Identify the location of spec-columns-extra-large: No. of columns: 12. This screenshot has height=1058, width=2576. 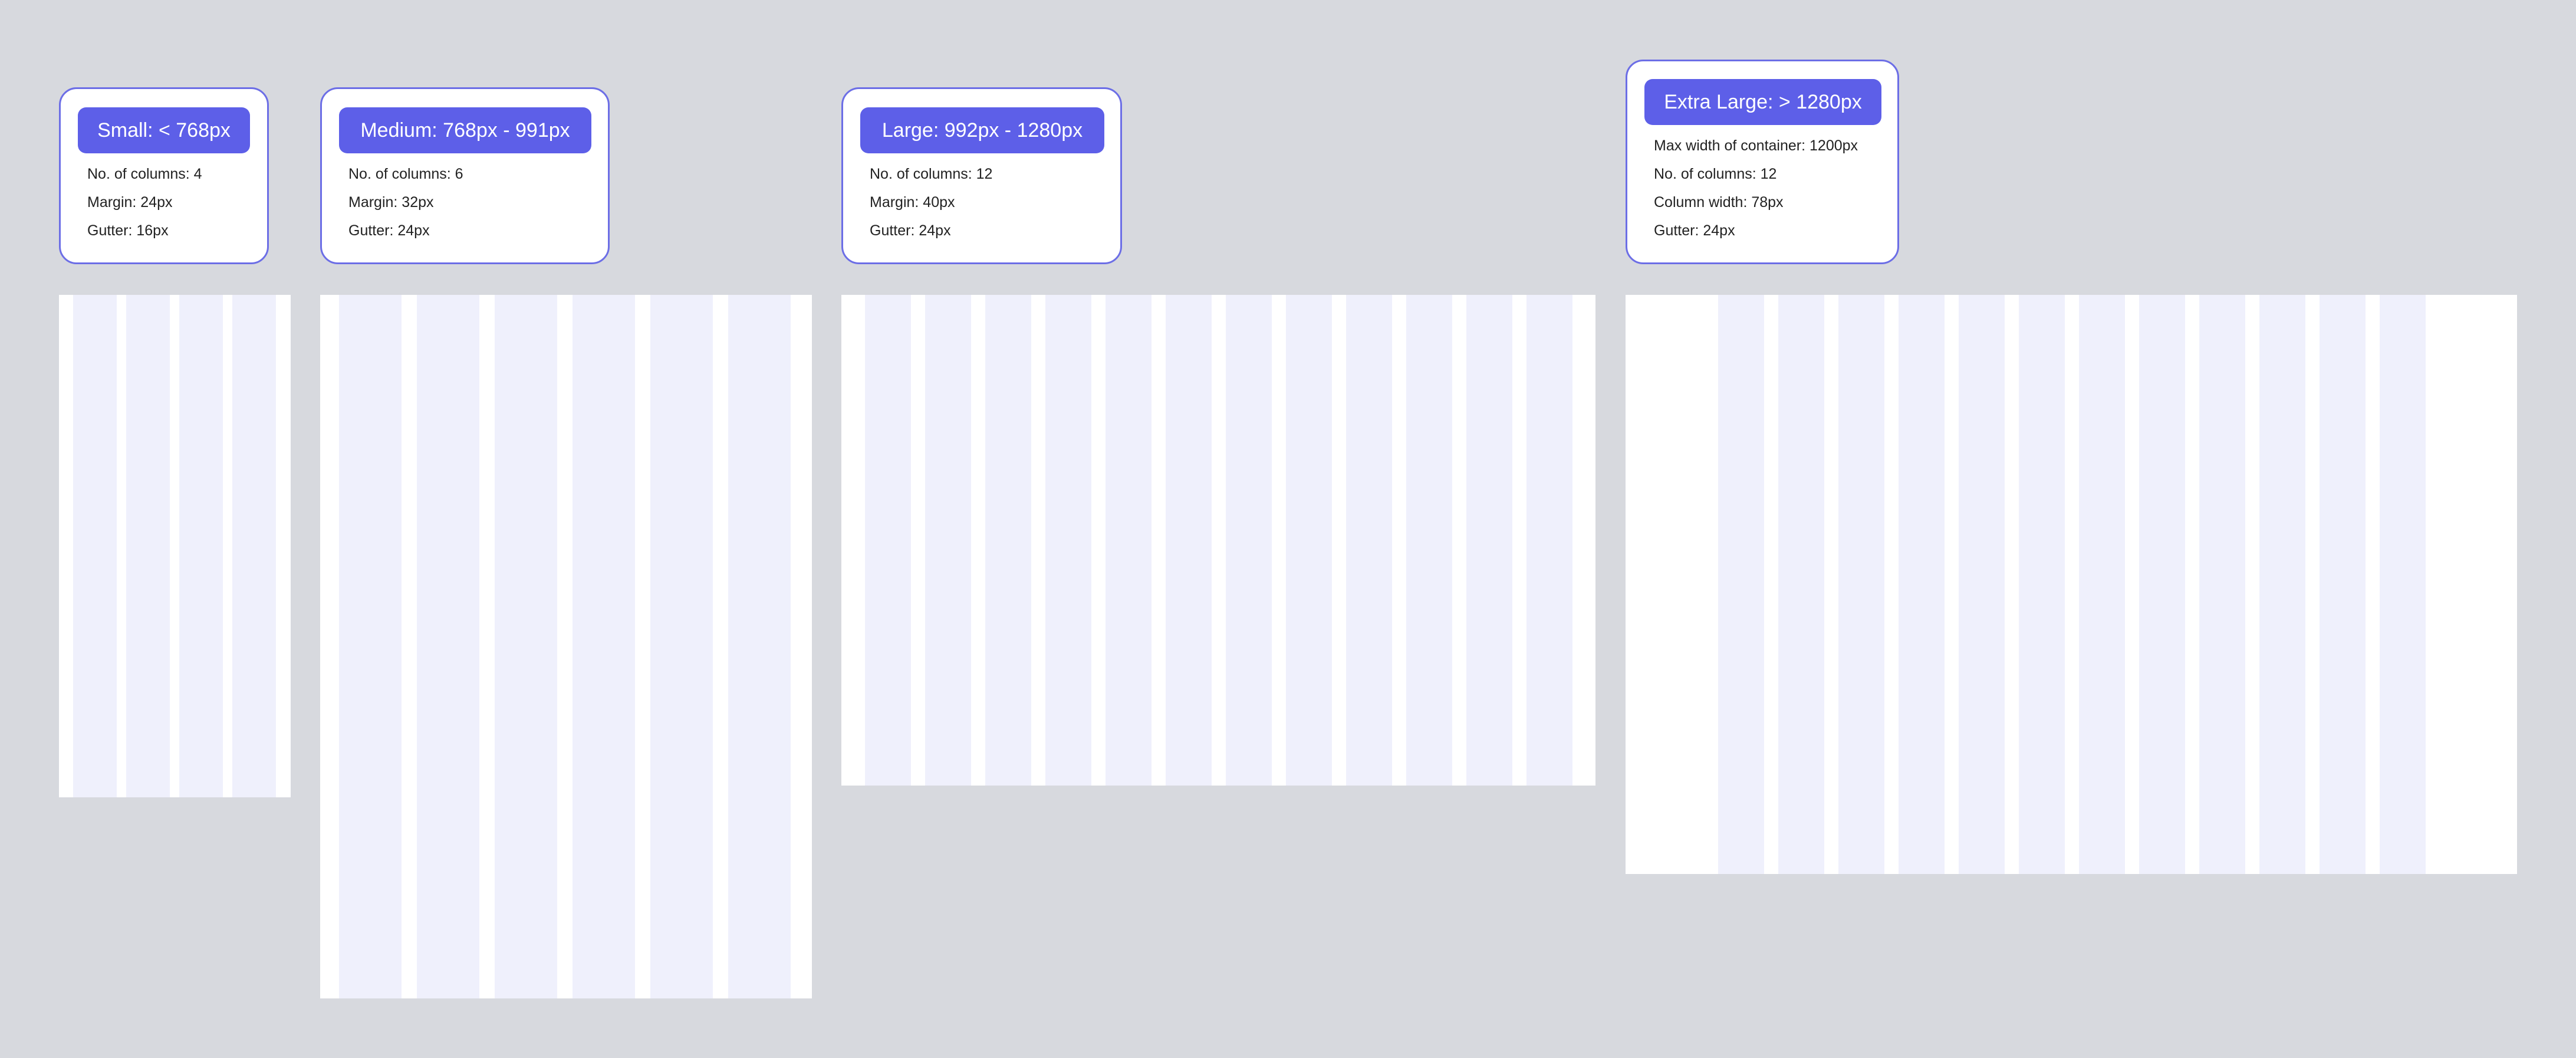
(1716, 174).